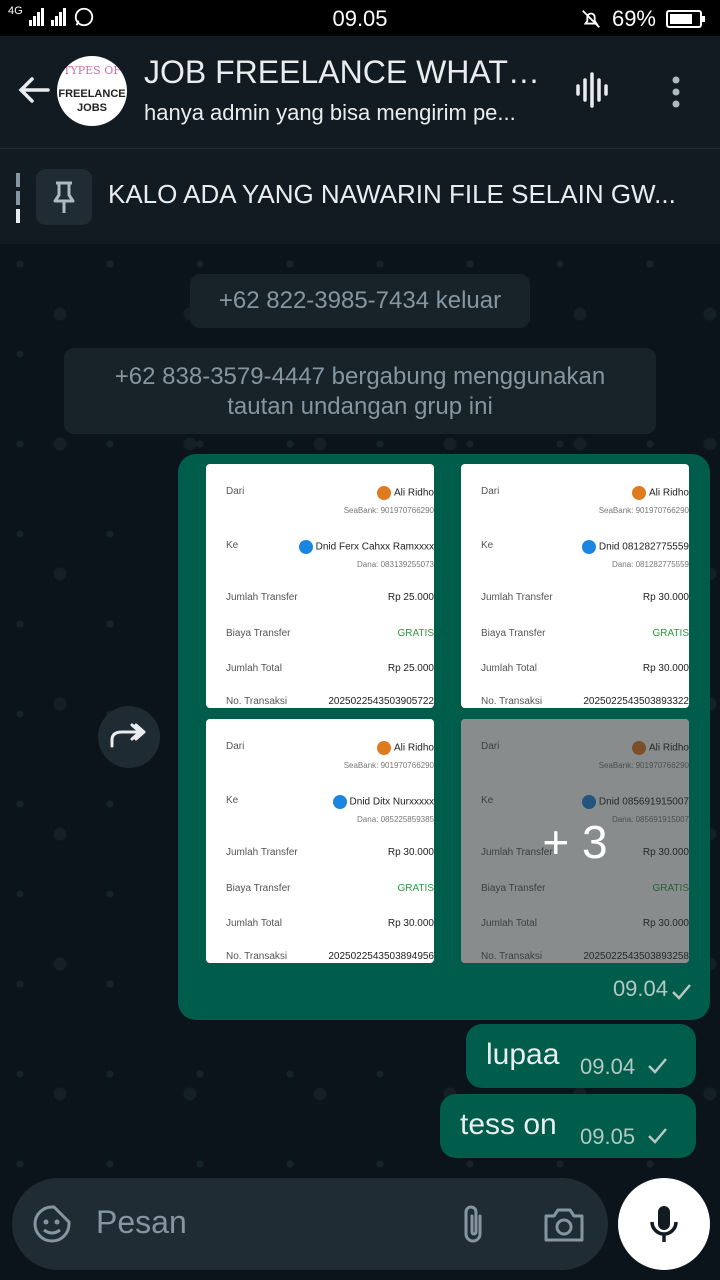 Image resolution: width=720 pixels, height=1280 pixels. Describe the element at coordinates (568, 1126) in the screenshot. I see `message-bubble: tess on 09.05` at that location.